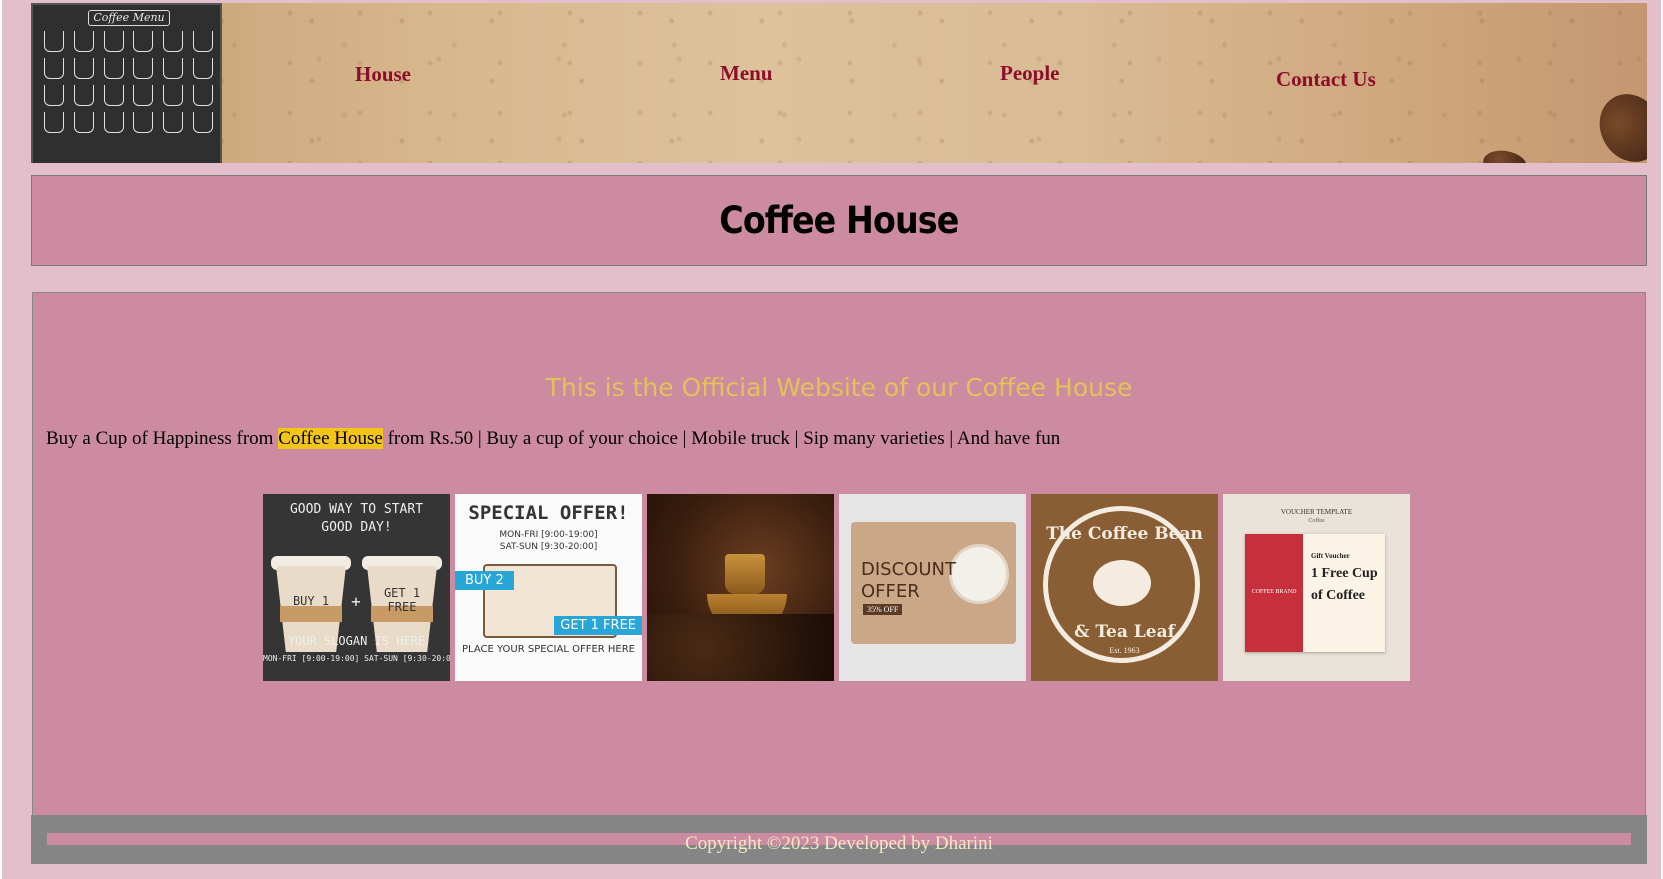  I want to click on t4-badge: 35% OFF, so click(883, 609).